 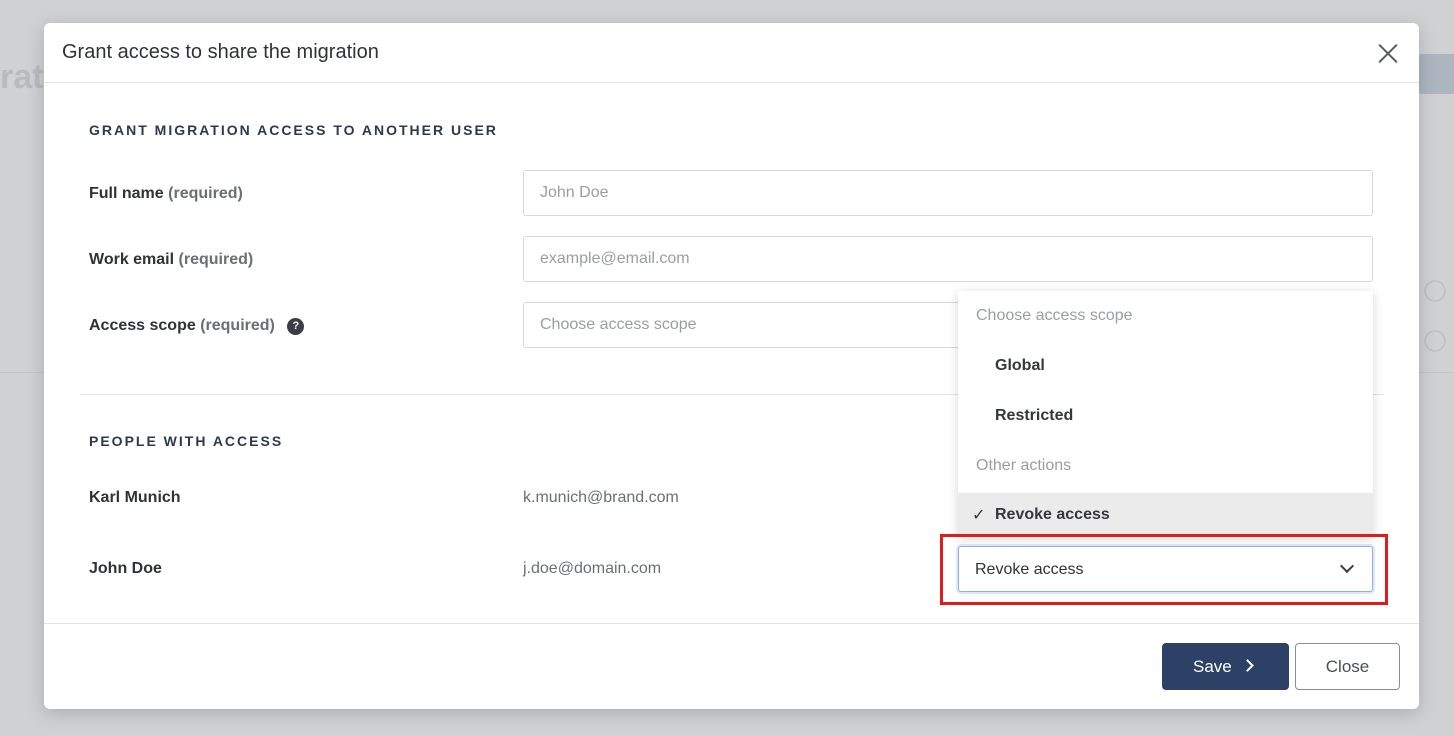 I want to click on person-access-select: Revoke access, so click(x=1165, y=569).